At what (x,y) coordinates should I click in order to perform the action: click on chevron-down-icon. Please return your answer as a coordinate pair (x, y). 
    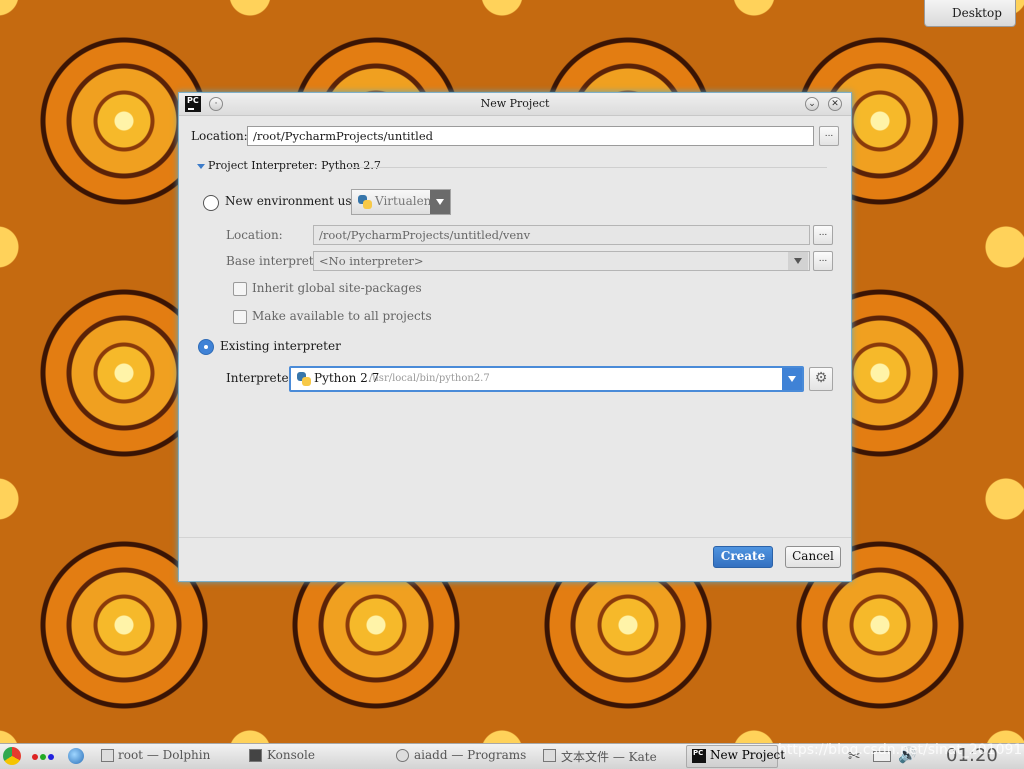
    Looking at the image, I should click on (440, 202).